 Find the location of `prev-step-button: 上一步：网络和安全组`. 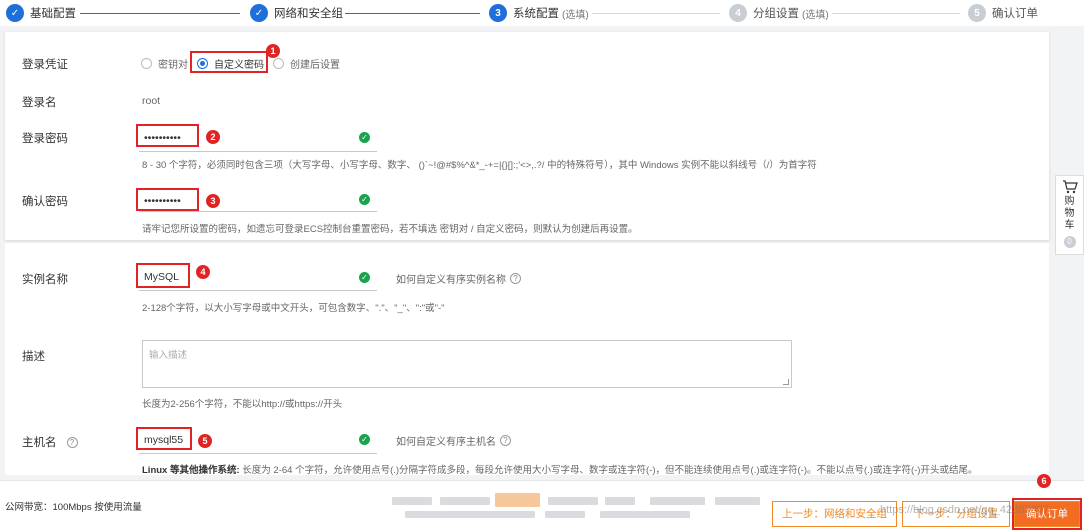

prev-step-button: 上一步：网络和安全组 is located at coordinates (834, 514).